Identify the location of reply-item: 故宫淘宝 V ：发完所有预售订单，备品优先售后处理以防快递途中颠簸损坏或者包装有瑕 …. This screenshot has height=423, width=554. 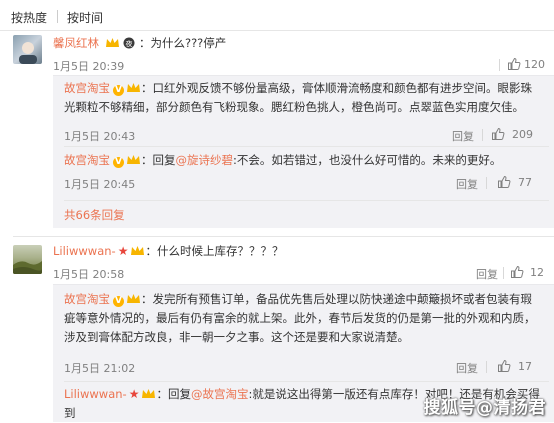
(306, 318).